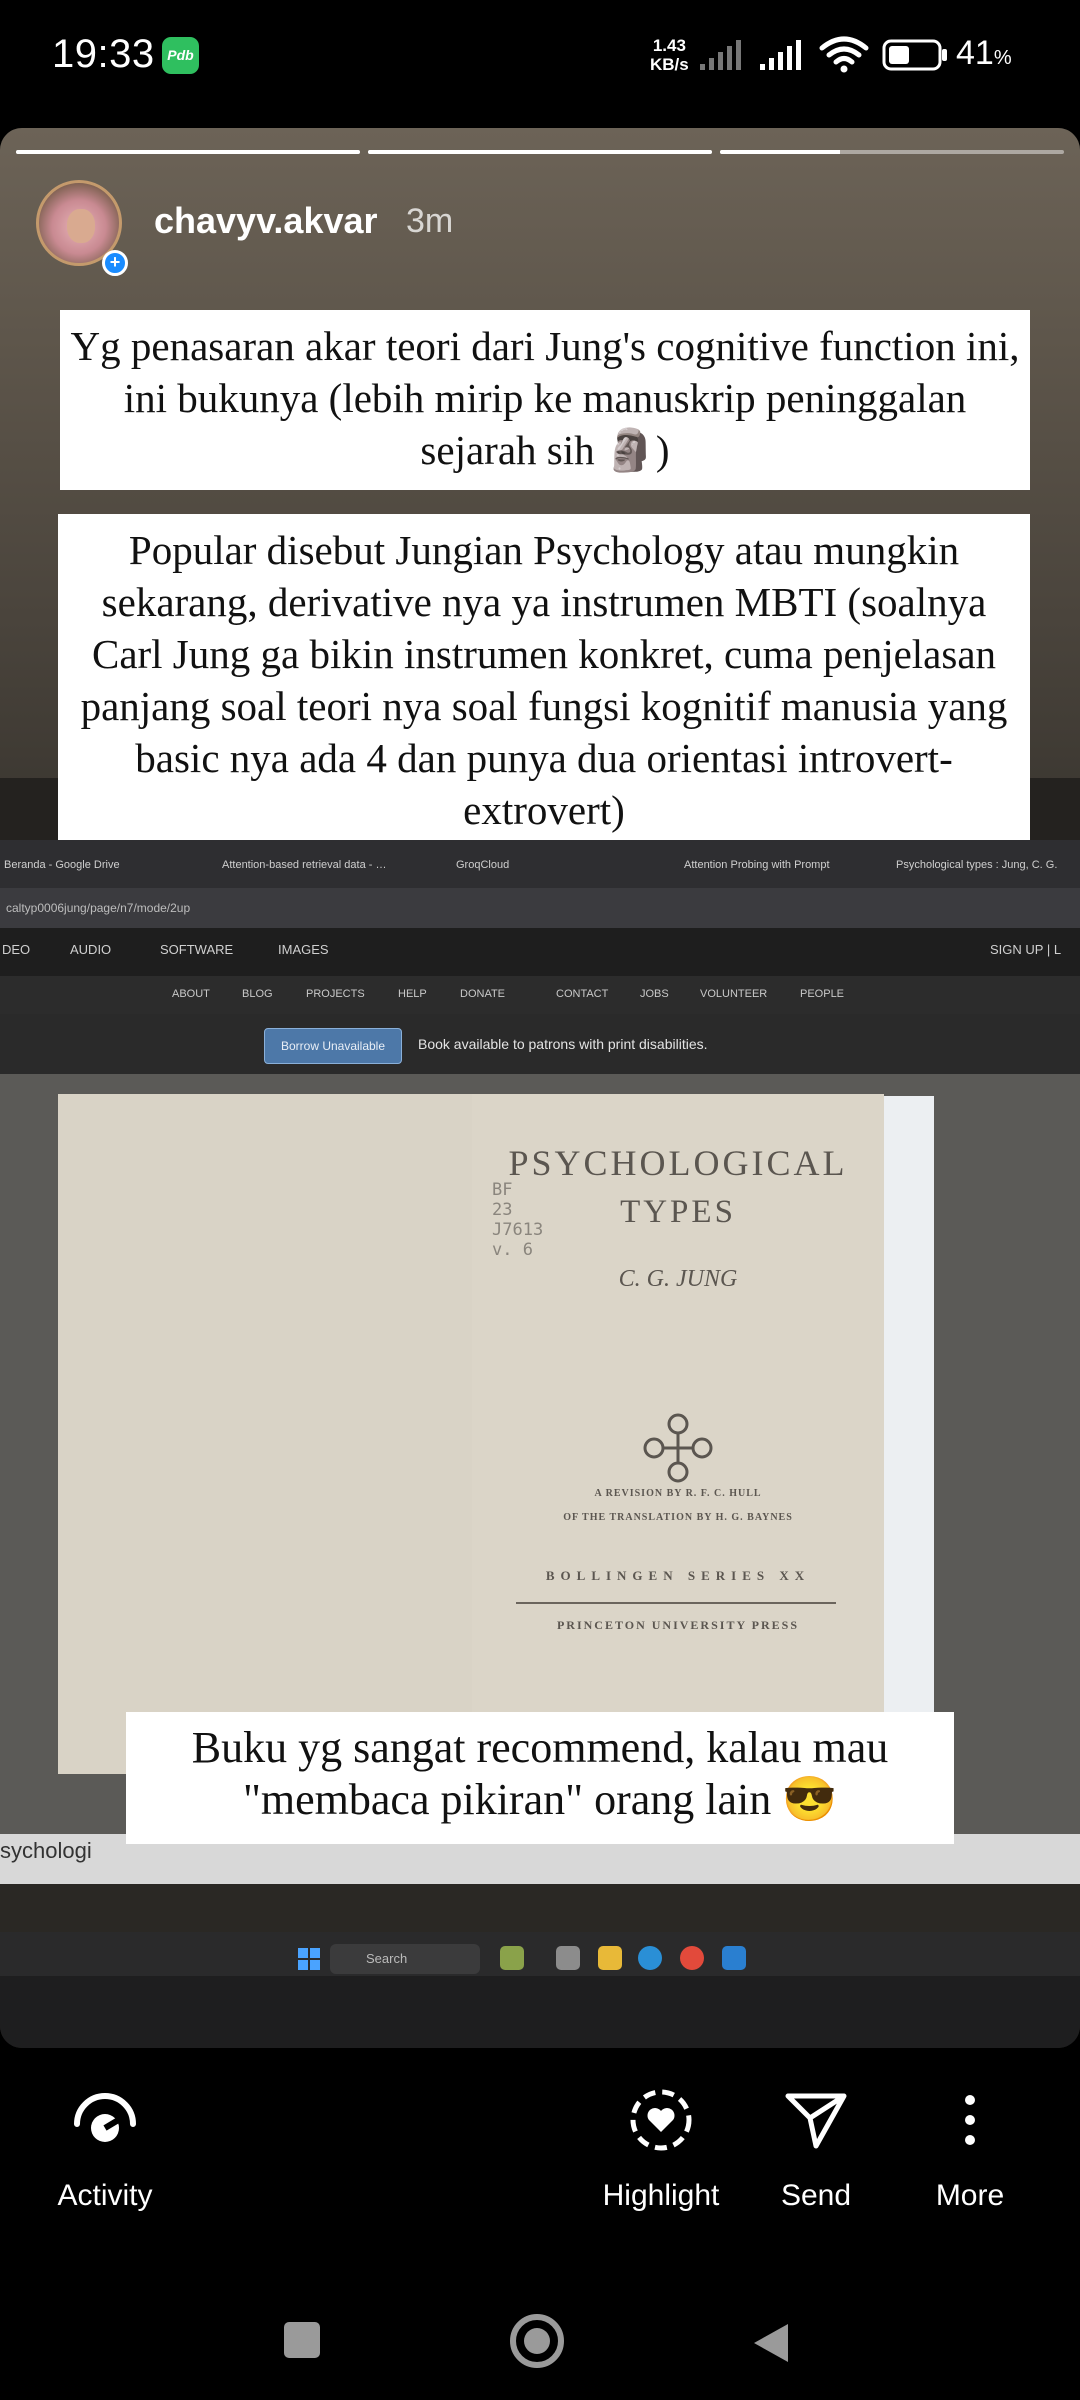 This screenshot has height=2400, width=1080. What do you see at coordinates (1026, 949) in the screenshot?
I see `sign-up-link: SIGN UP | L` at bounding box center [1026, 949].